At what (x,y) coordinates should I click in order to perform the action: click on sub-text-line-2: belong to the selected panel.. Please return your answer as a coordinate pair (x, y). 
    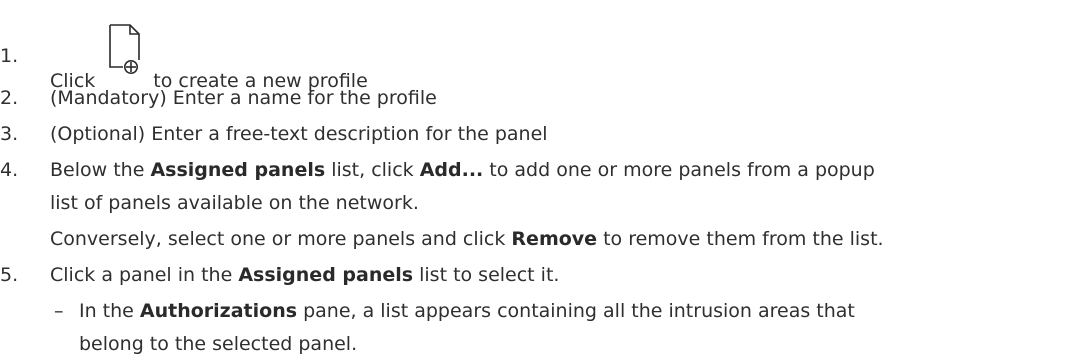
    Looking at the image, I should click on (218, 344).